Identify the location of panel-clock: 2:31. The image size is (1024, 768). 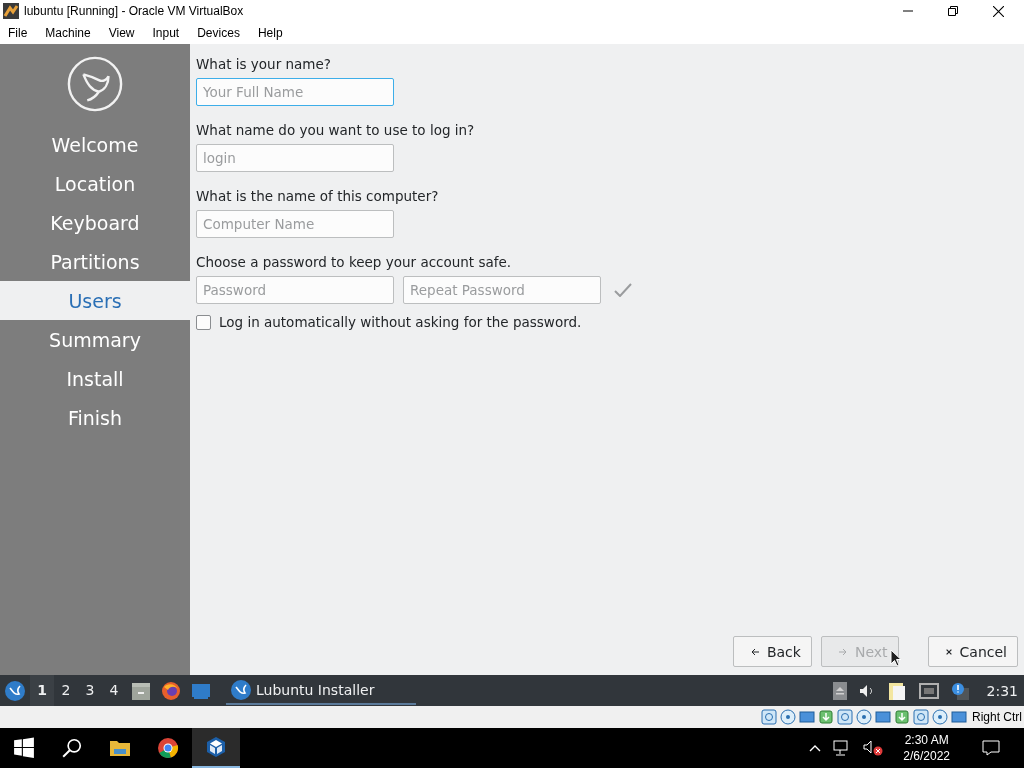
(1002, 690).